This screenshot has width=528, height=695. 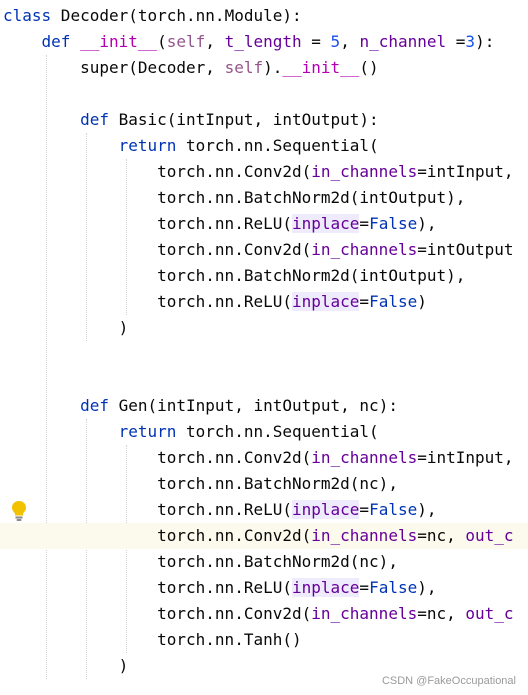 I want to click on code-line: def Basic(intInput, intOutput):, so click(x=264, y=120).